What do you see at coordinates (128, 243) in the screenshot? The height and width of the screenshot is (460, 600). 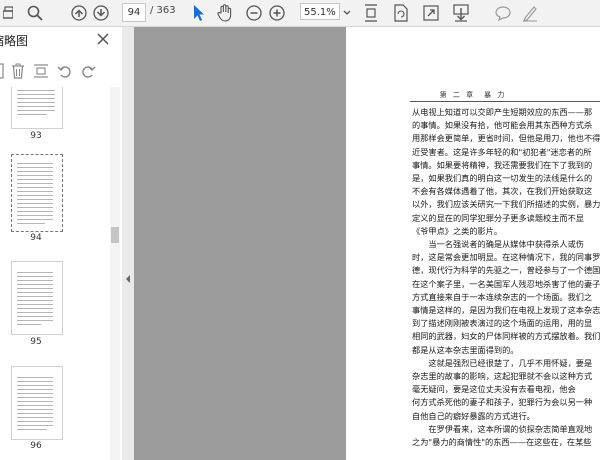 I see `sidebar-splitter` at bounding box center [128, 243].